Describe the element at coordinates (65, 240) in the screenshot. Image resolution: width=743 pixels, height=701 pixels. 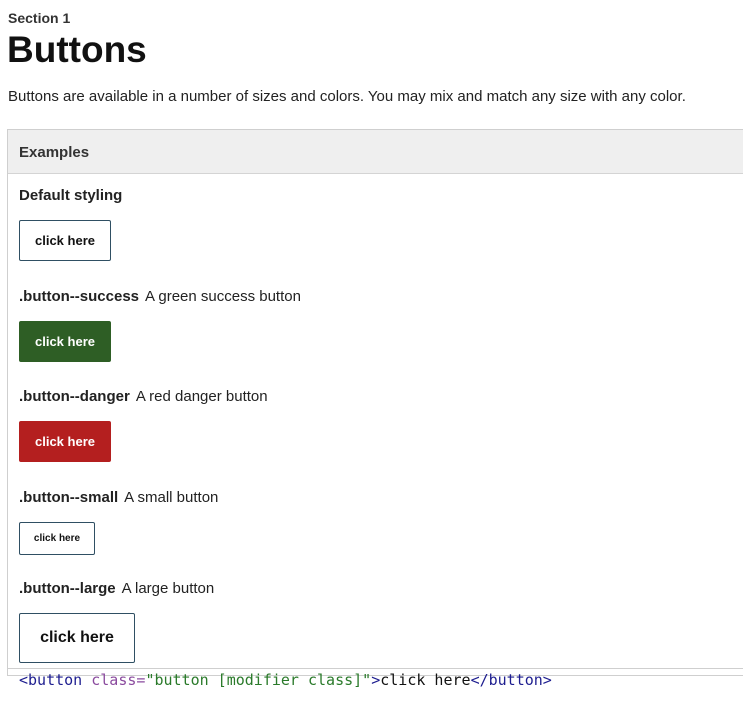
I see `default-button: click here` at that location.